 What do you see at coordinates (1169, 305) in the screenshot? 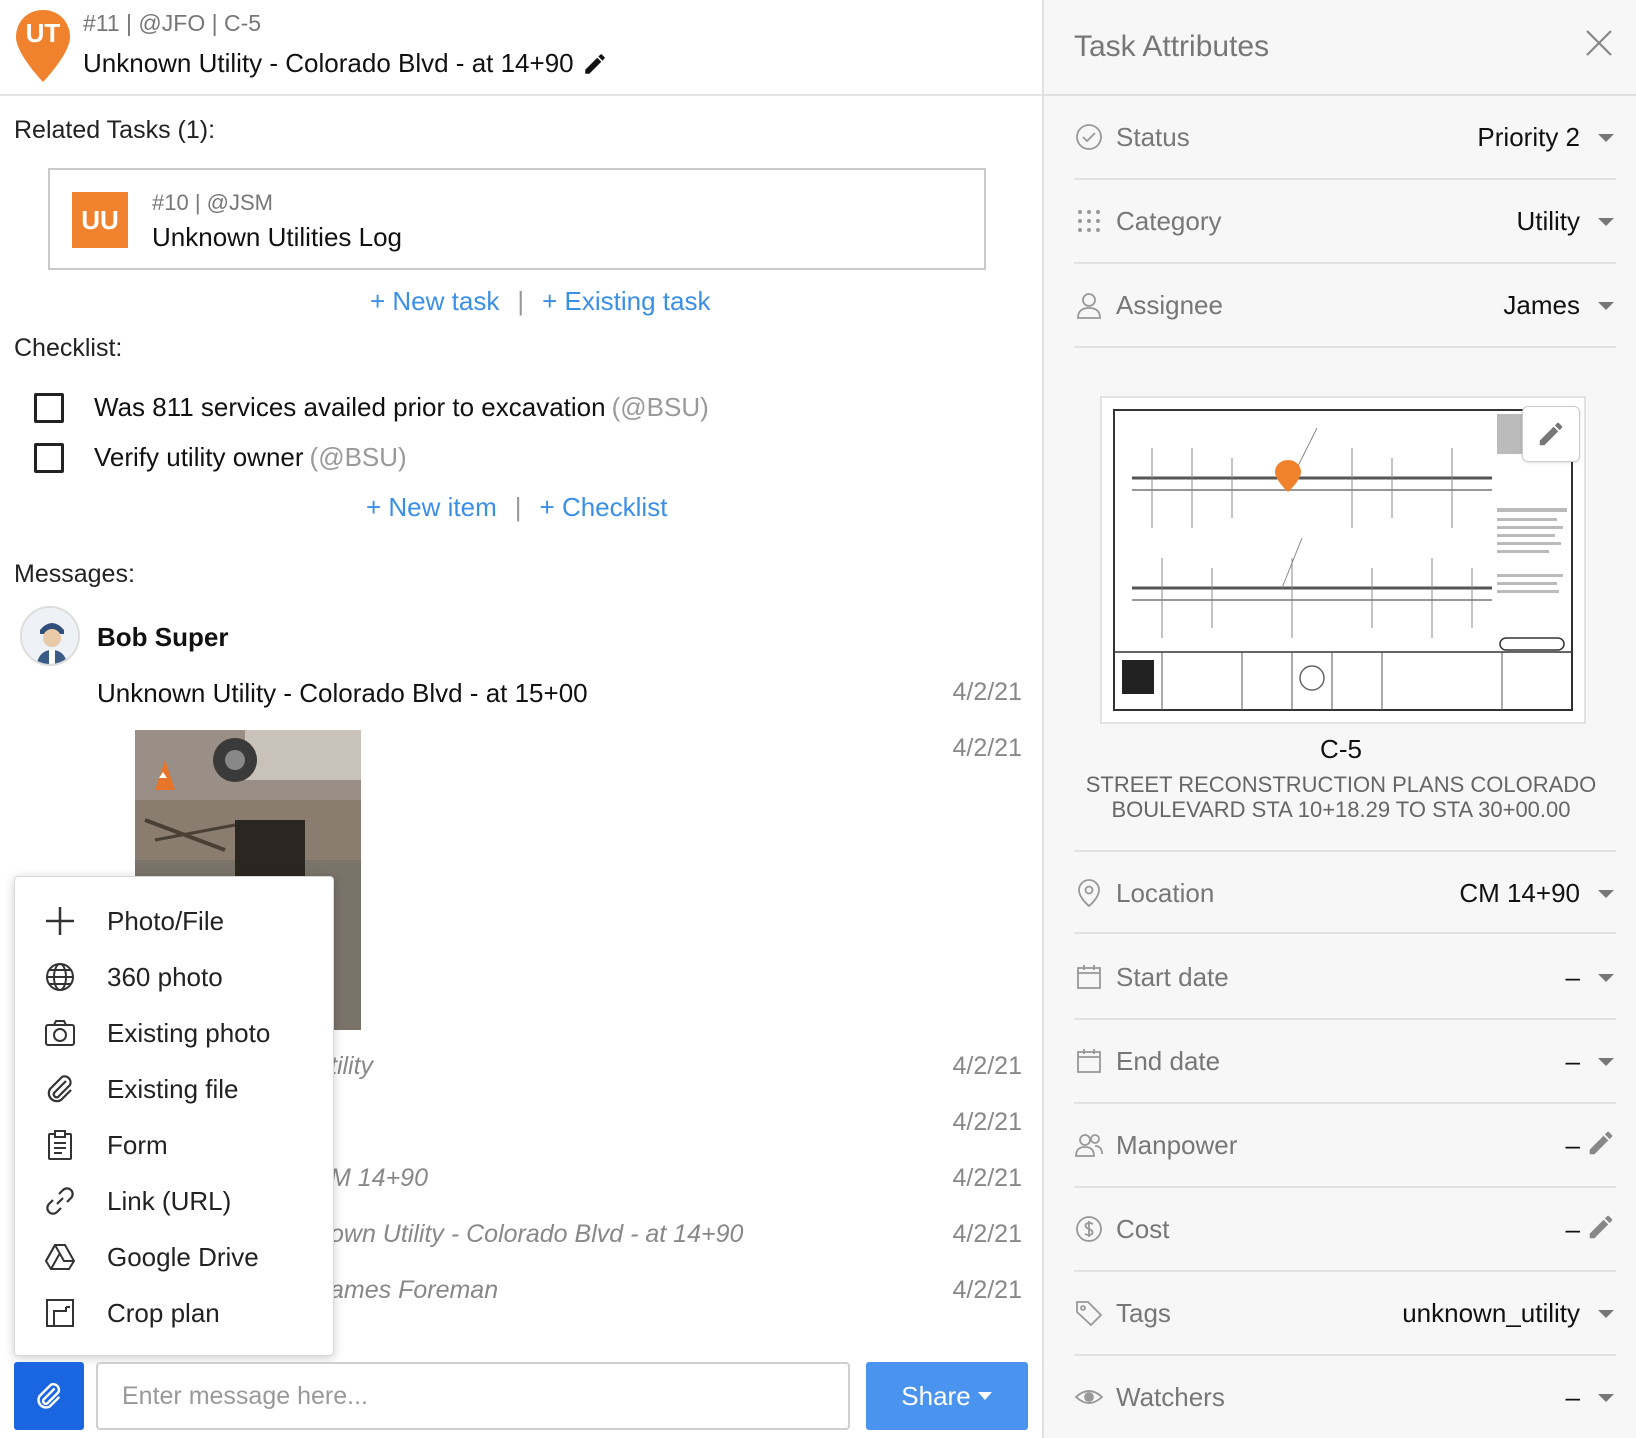
I see `attr-label: Assignee` at bounding box center [1169, 305].